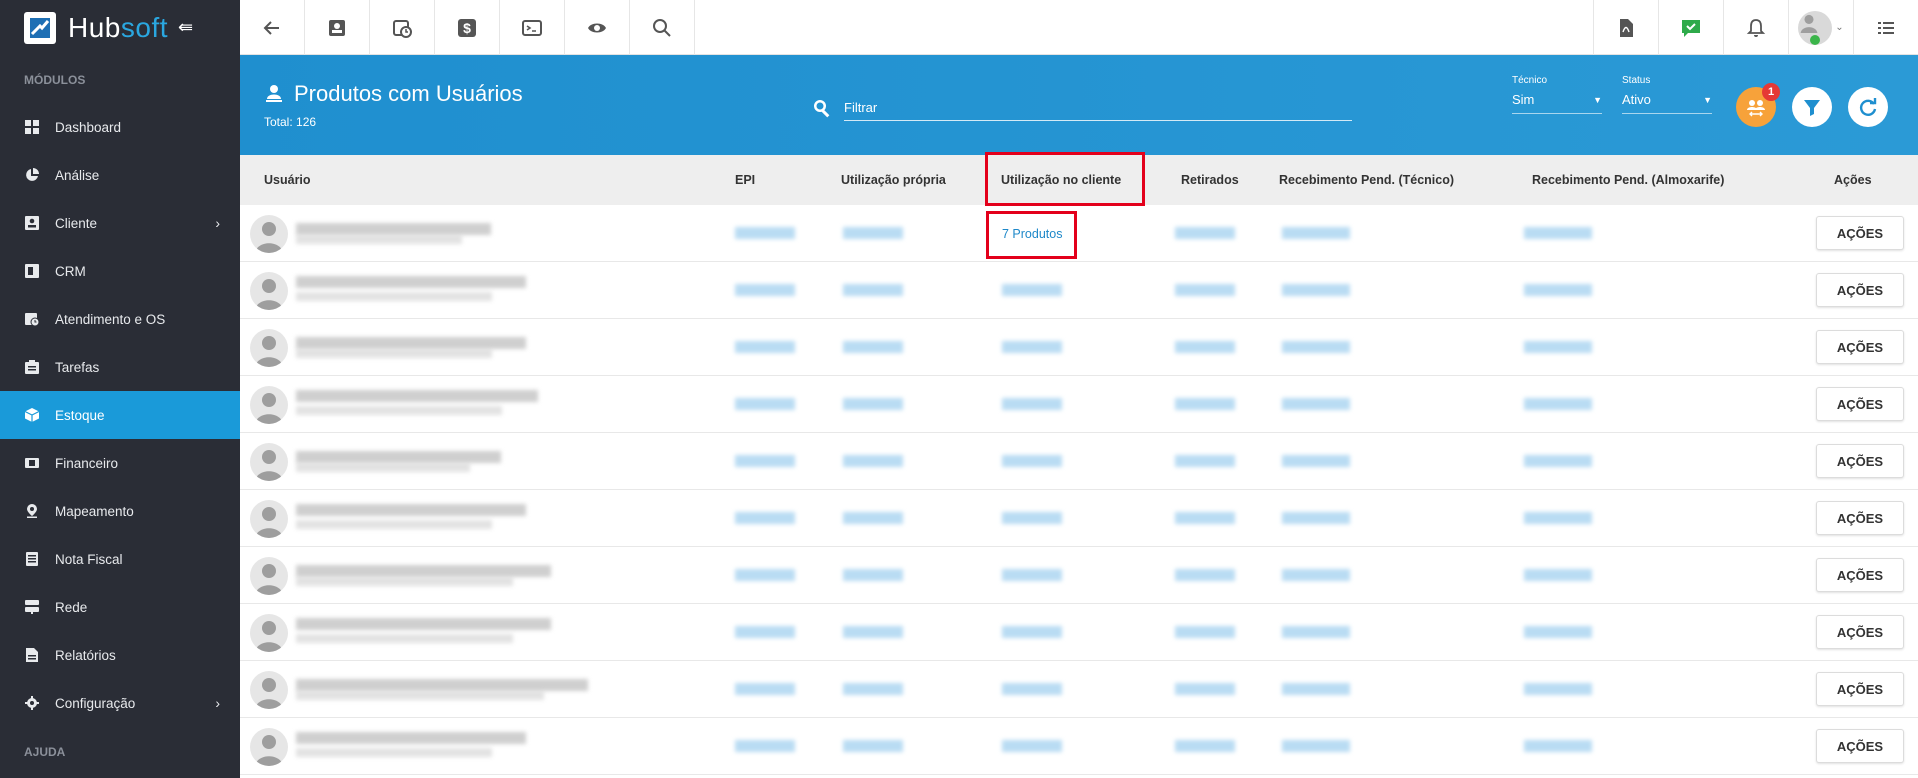 Image resolution: width=1918 pixels, height=778 pixels. Describe the element at coordinates (88, 127) in the screenshot. I see `sidebar-item-label: Dashboard` at that location.